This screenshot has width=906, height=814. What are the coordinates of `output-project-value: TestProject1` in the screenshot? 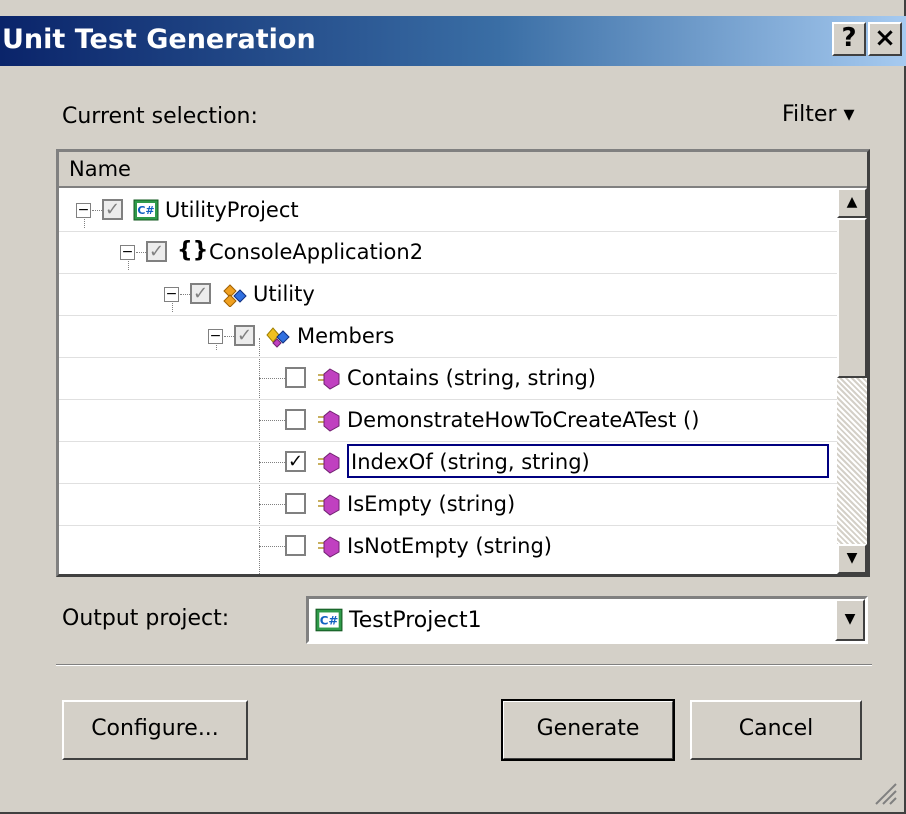 It's located at (415, 620).